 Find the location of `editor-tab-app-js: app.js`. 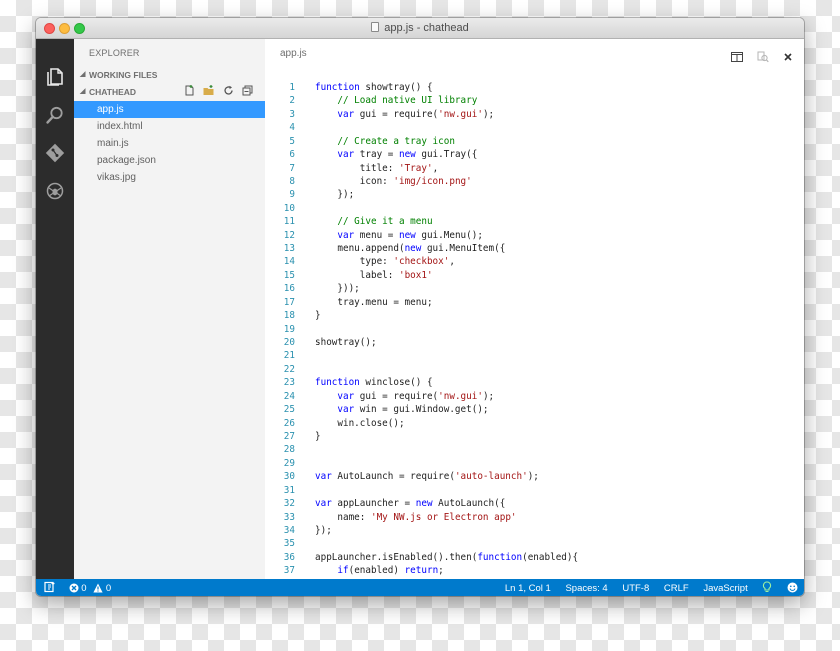

editor-tab-app-js: app.js is located at coordinates (293, 53).